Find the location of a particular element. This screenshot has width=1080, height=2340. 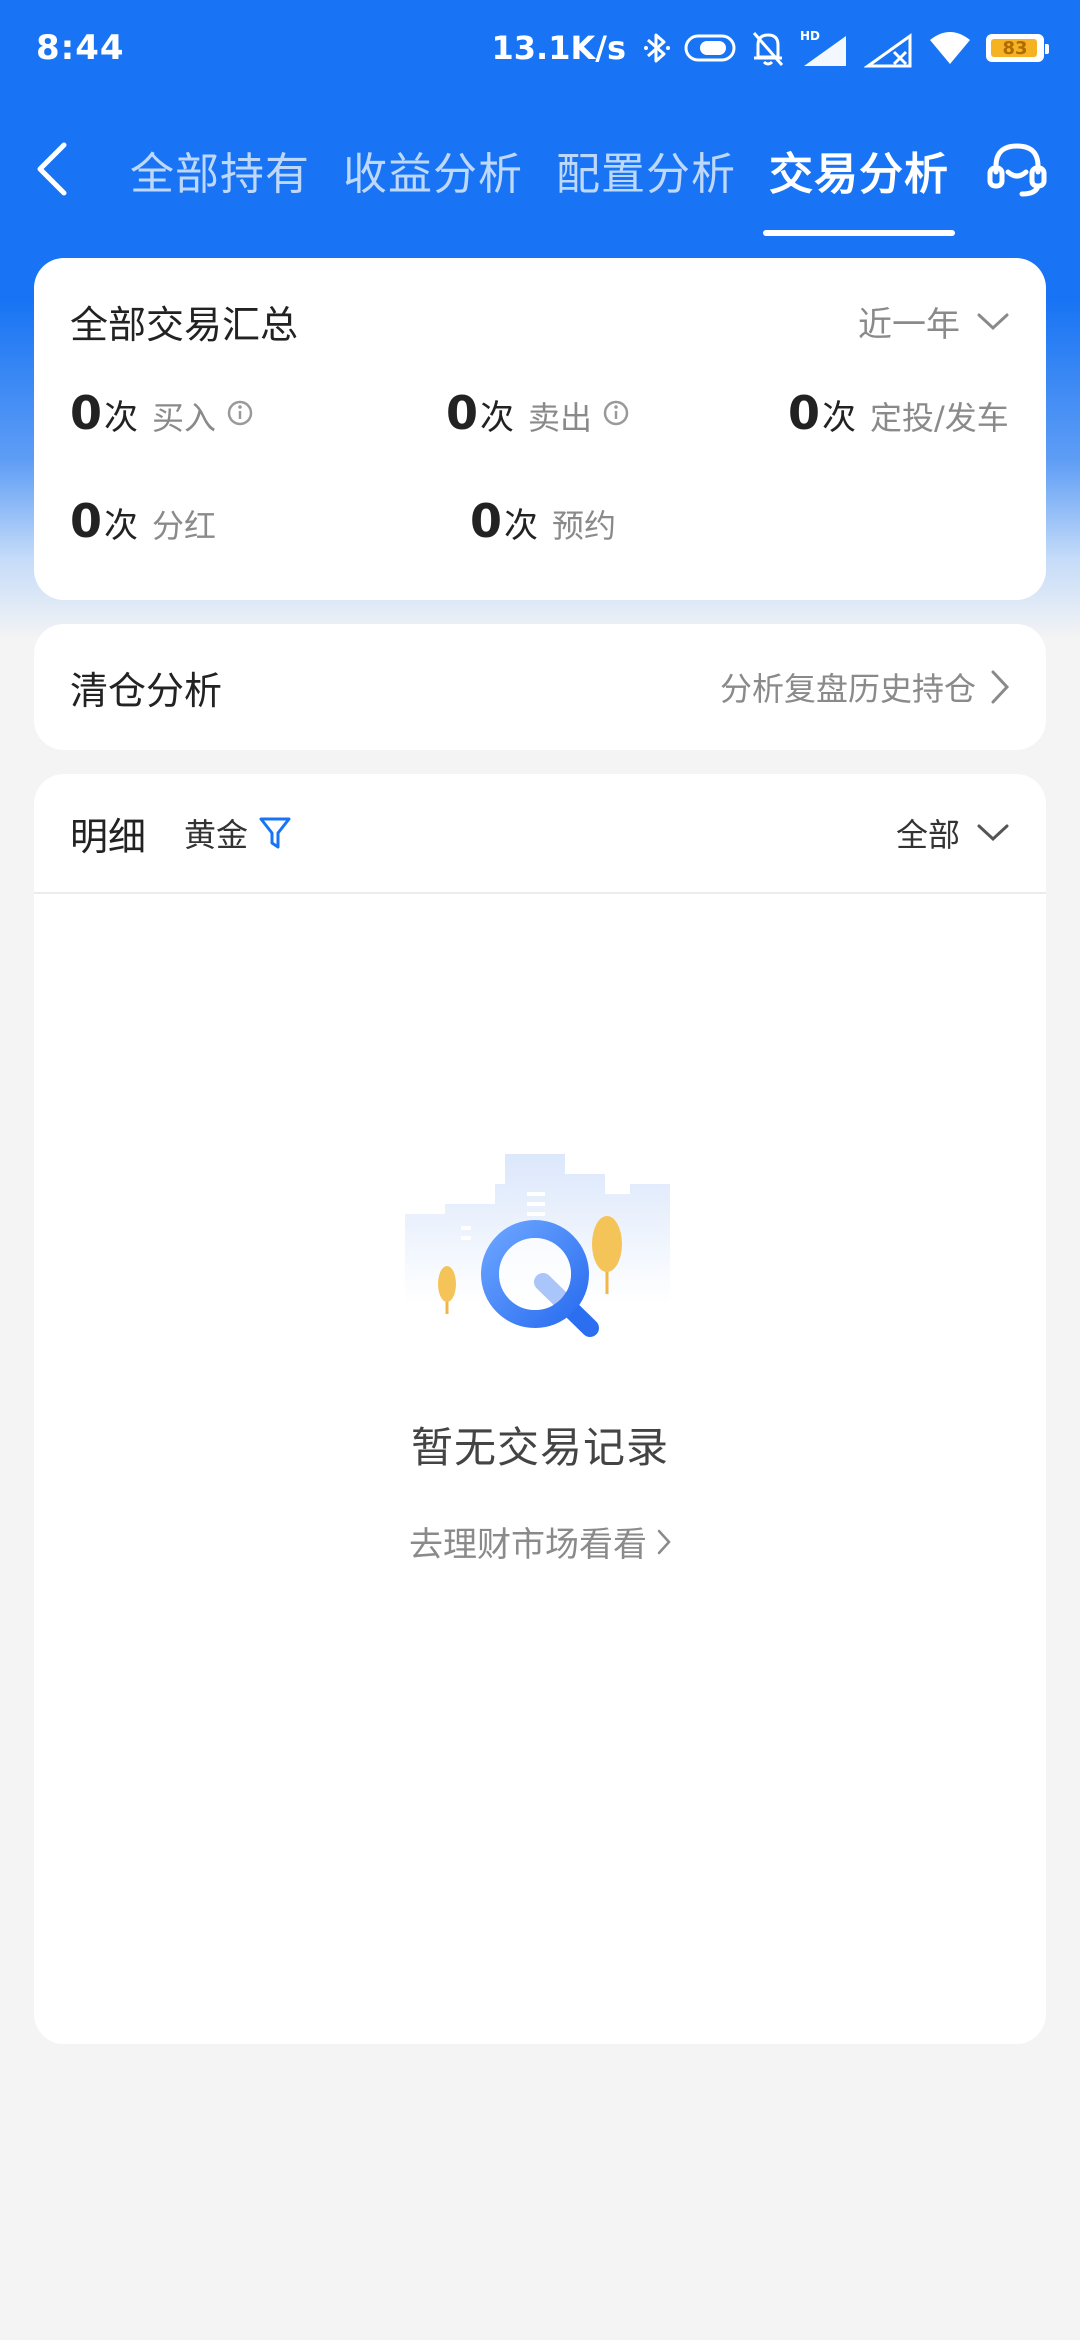

tab-all-holdings: 全部持有 is located at coordinates (220, 170).